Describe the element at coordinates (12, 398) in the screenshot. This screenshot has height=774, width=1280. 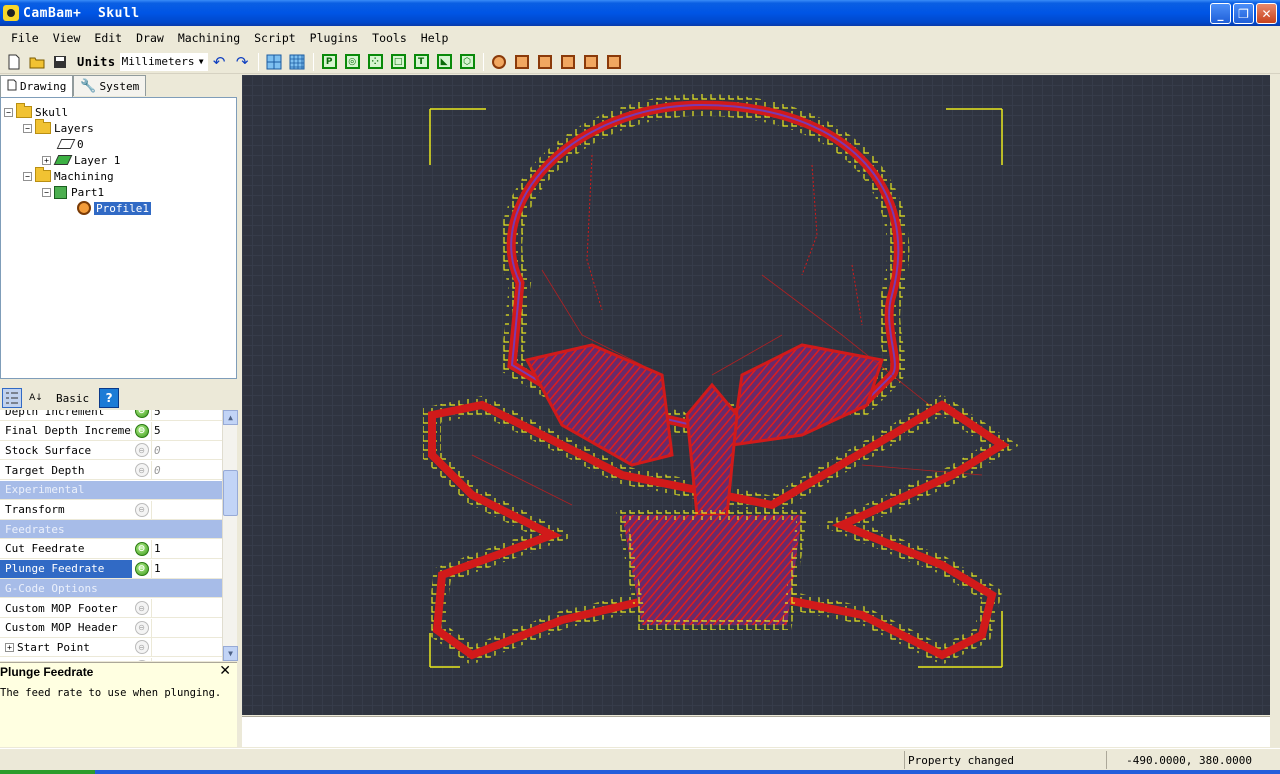
I see `categorized-view-icon` at that location.